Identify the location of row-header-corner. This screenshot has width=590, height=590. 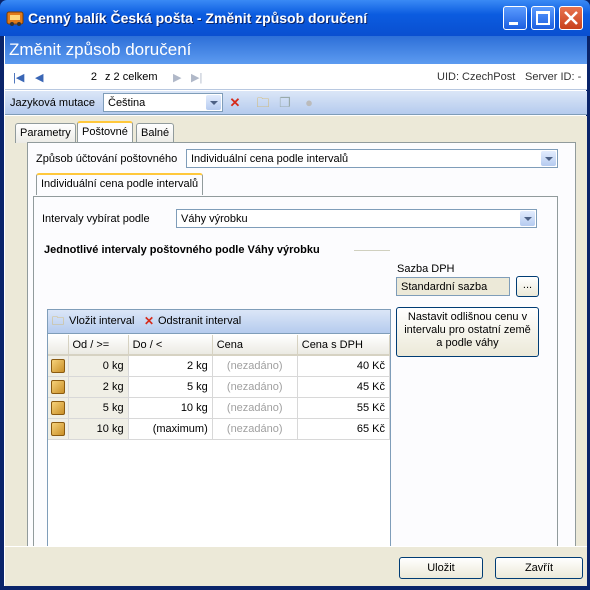
(58, 345).